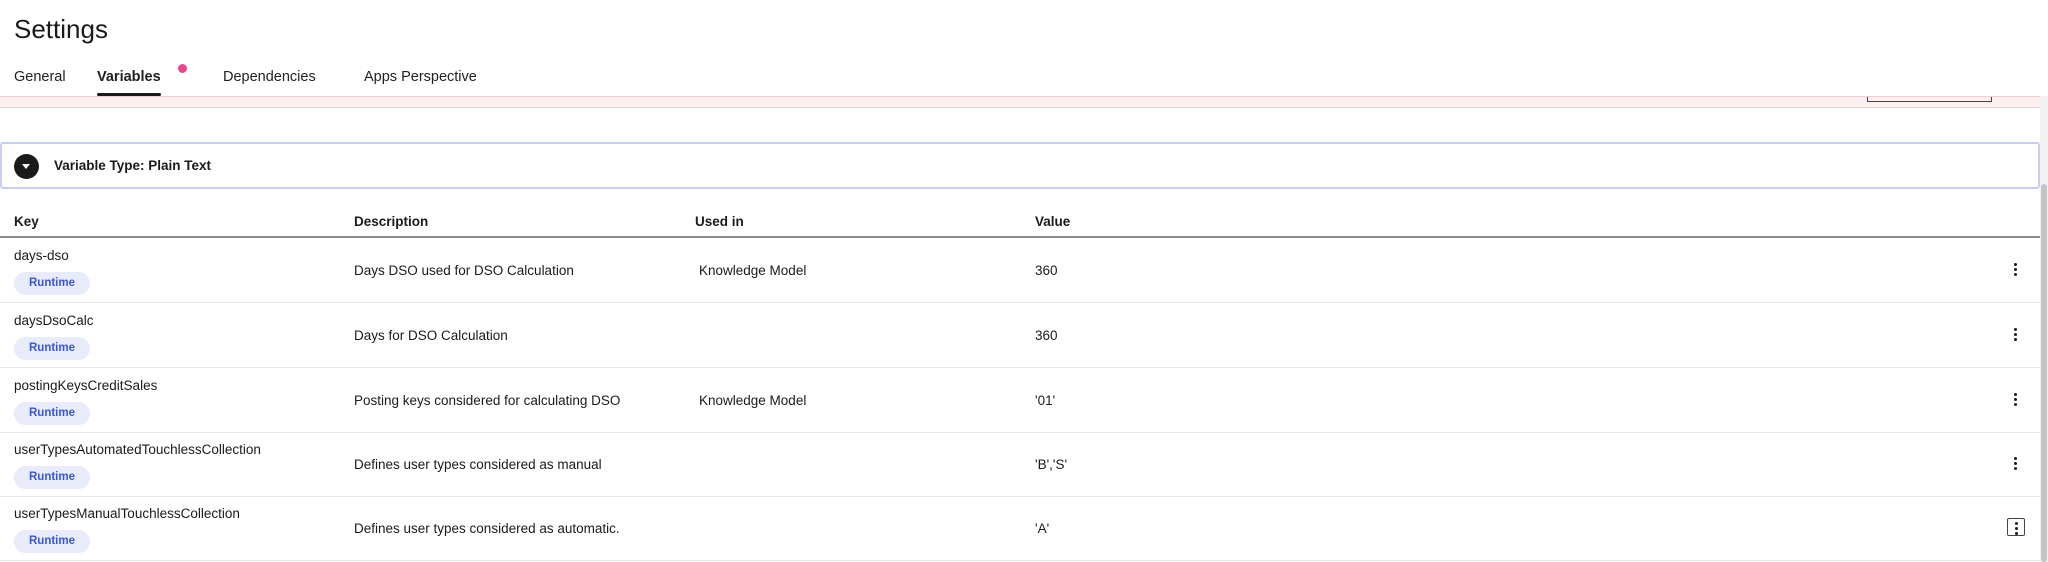 Image resolution: width=2048 pixels, height=562 pixels. Describe the element at coordinates (1929, 99) in the screenshot. I see `alert-banner-button` at that location.